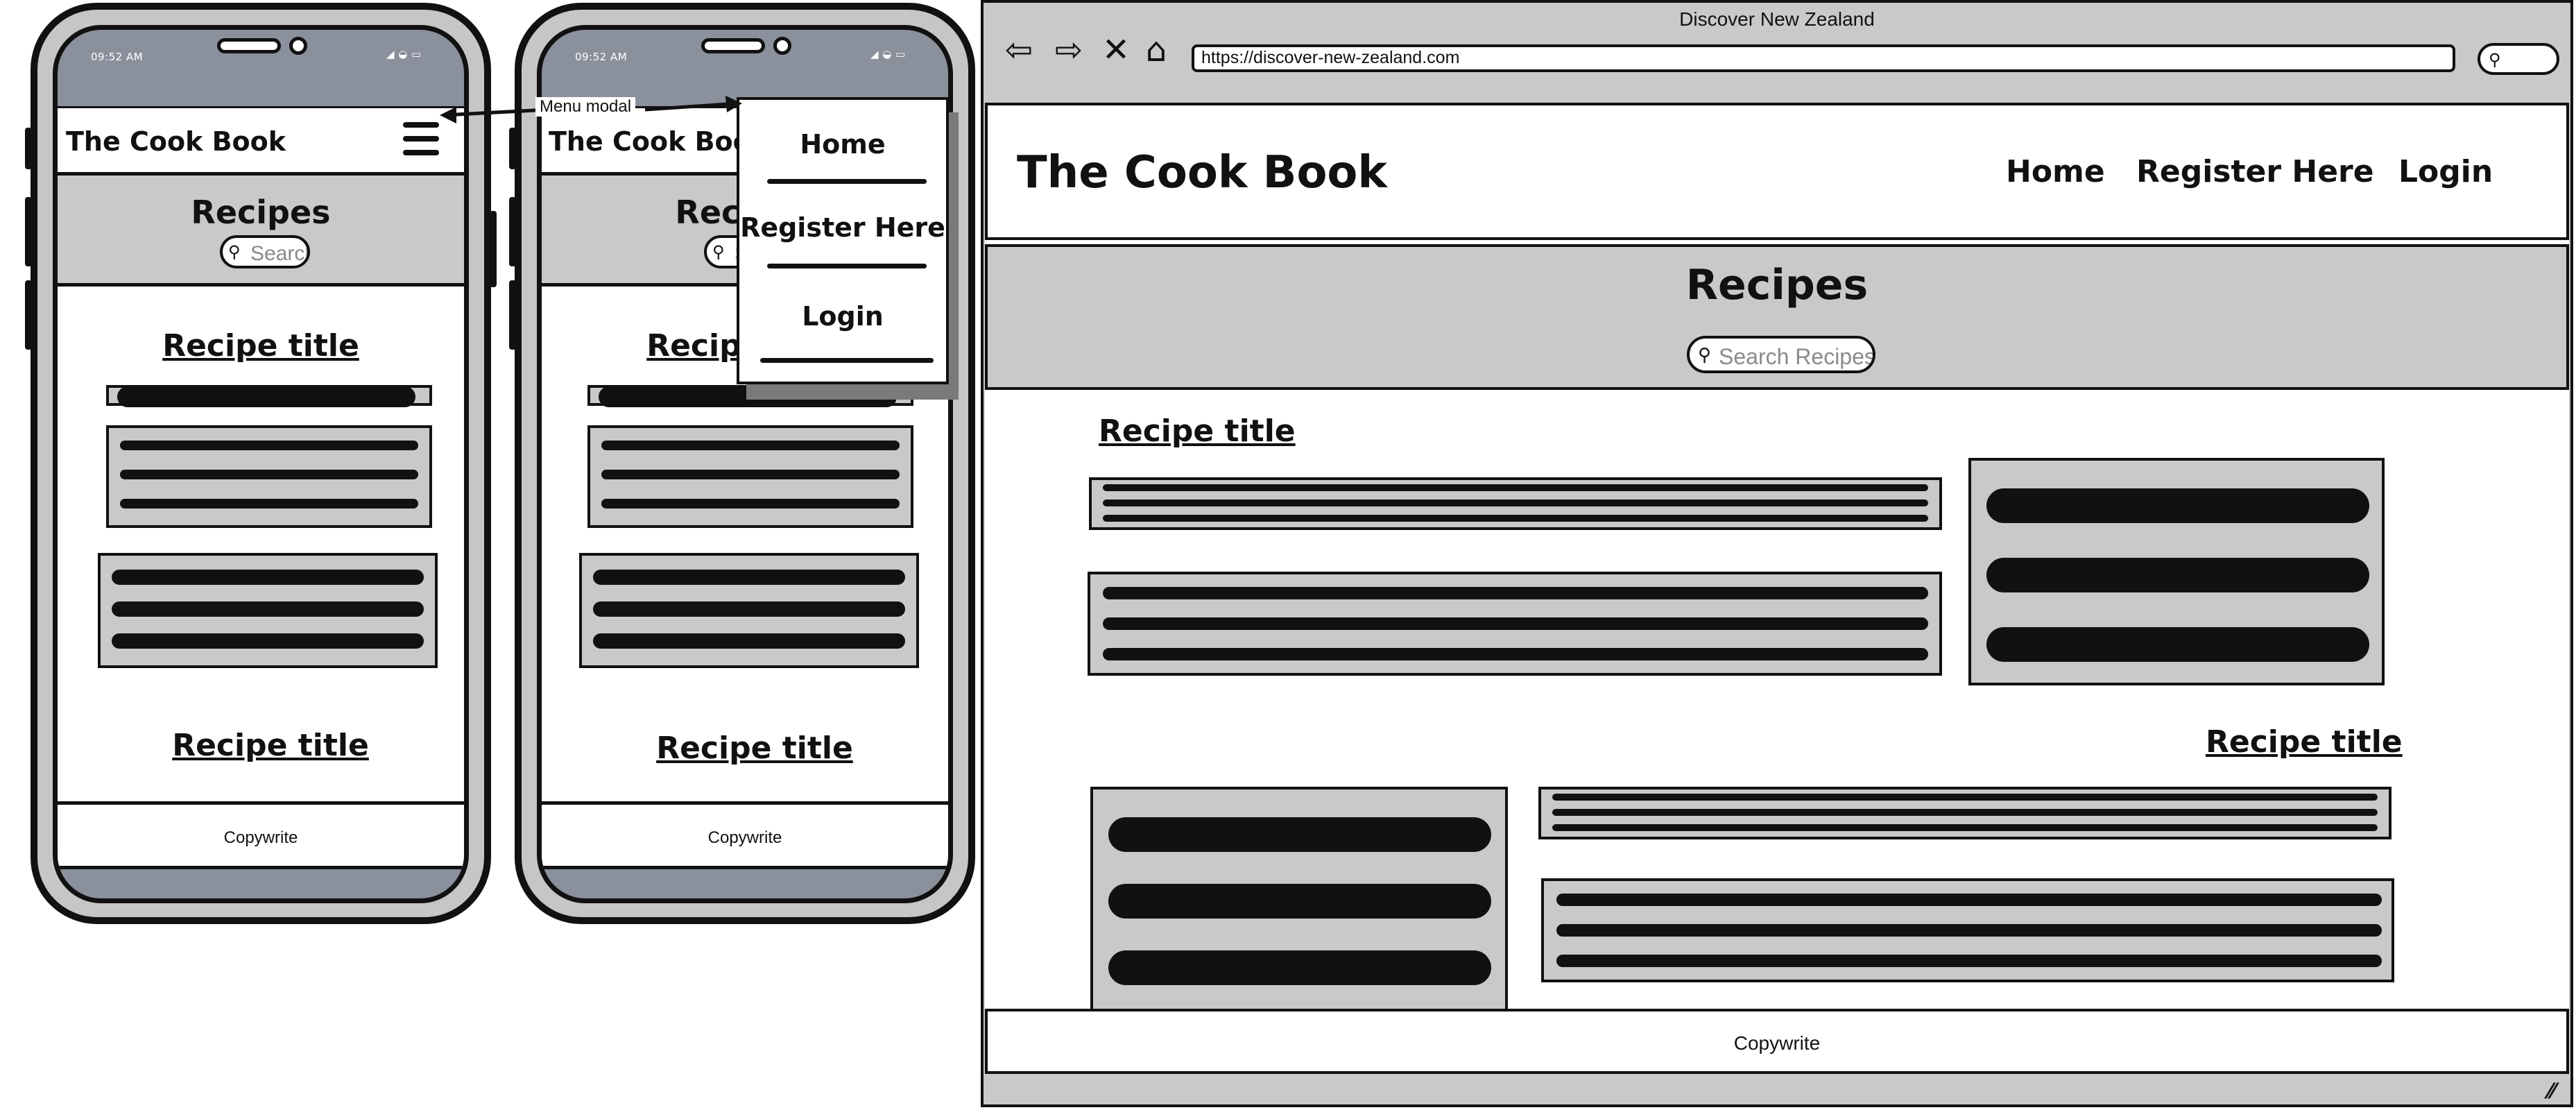 This screenshot has width=2576, height=1110. Describe the element at coordinates (2176, 571) in the screenshot. I see `recipe-1-ingredients-text` at that location.